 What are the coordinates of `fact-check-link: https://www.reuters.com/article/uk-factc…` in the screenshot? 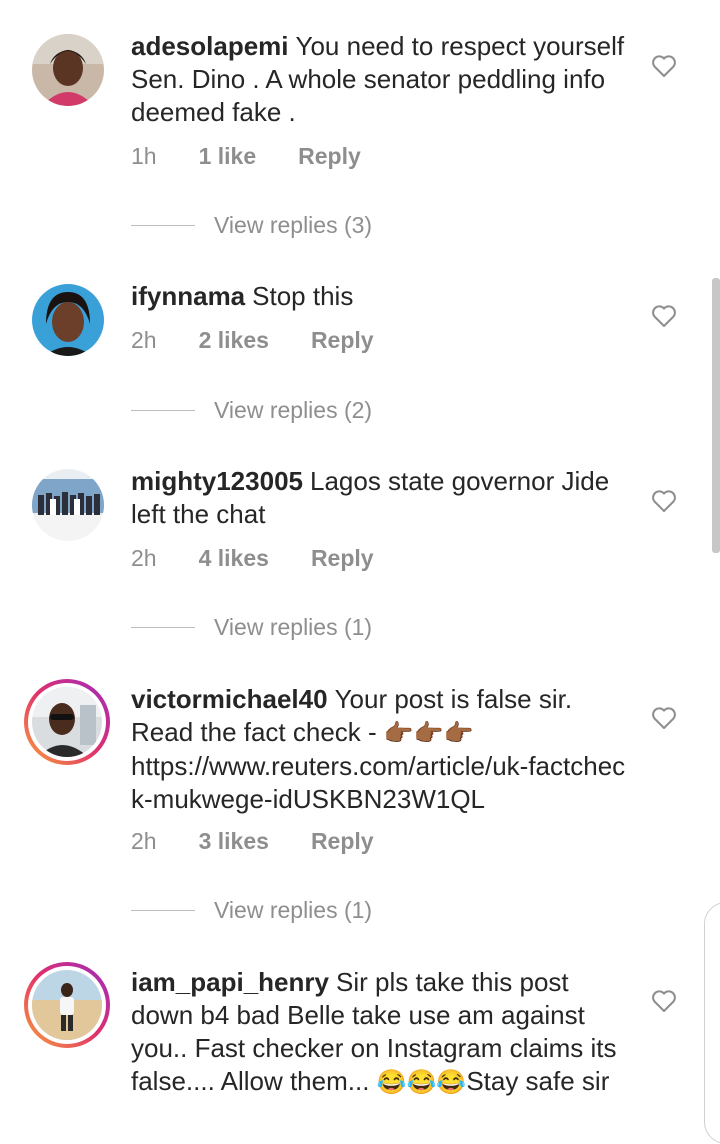 It's located at (378, 782).